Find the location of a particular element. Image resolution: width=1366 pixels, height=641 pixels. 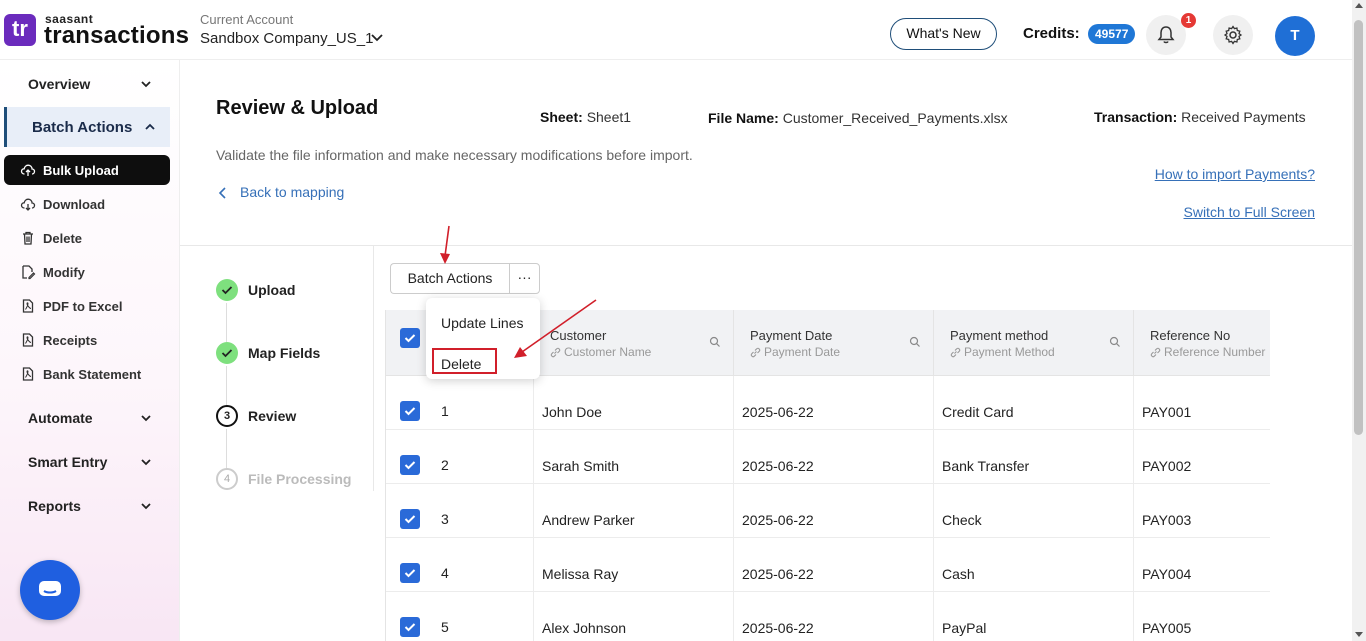

payment-method-cell: Bank Transfer is located at coordinates (1033, 457).